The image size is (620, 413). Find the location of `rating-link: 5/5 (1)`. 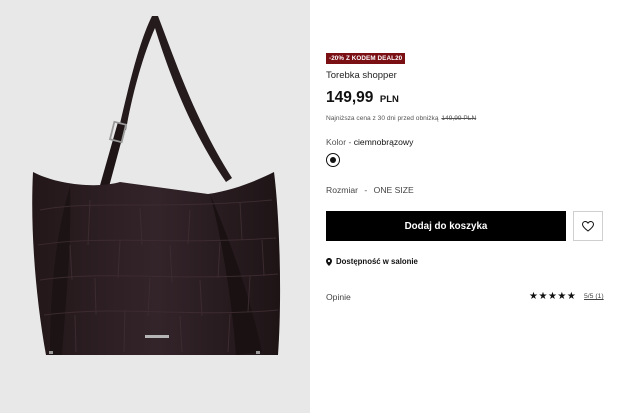

rating-link: 5/5 (1) is located at coordinates (594, 296).